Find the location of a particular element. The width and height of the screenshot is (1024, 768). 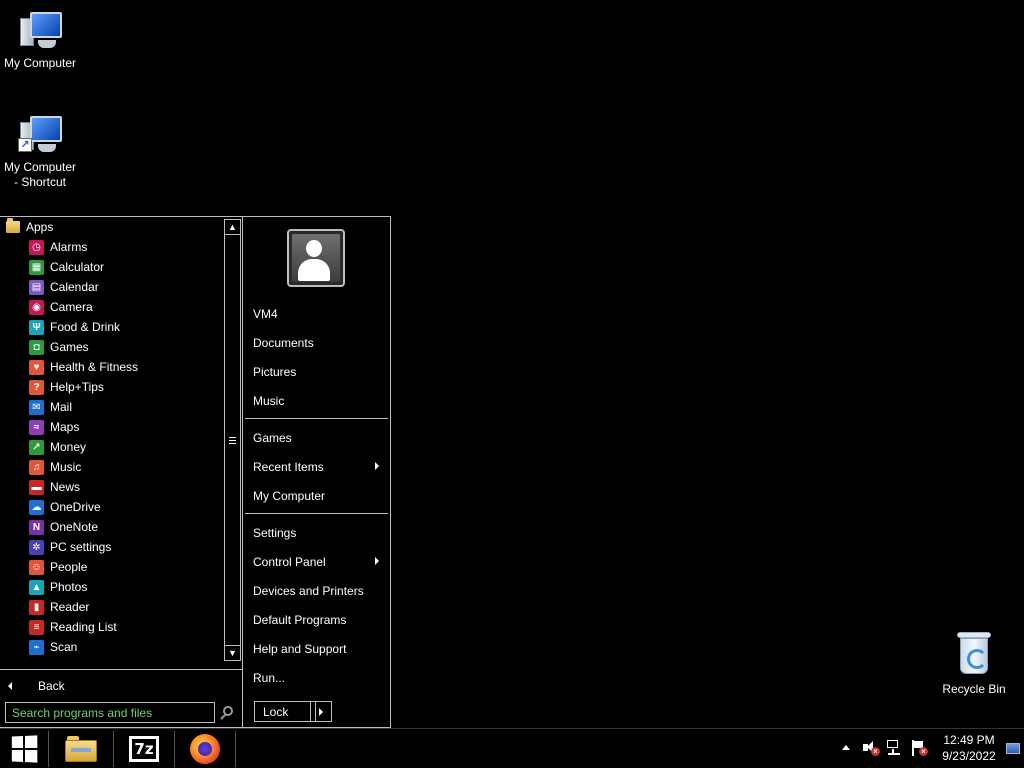

app-item-label: People is located at coordinates (69, 567).